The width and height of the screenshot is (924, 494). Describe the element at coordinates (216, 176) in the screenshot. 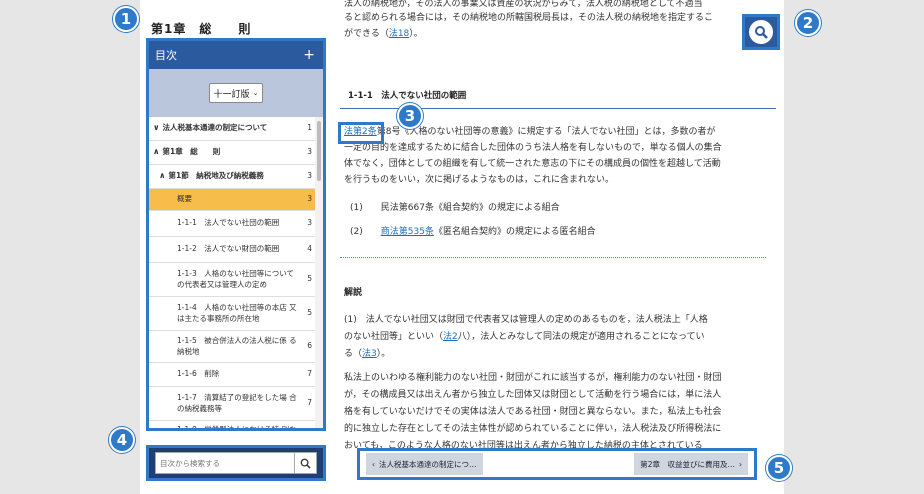

I see `toc-item-text: 第1節 納税地及び納税義務` at that location.